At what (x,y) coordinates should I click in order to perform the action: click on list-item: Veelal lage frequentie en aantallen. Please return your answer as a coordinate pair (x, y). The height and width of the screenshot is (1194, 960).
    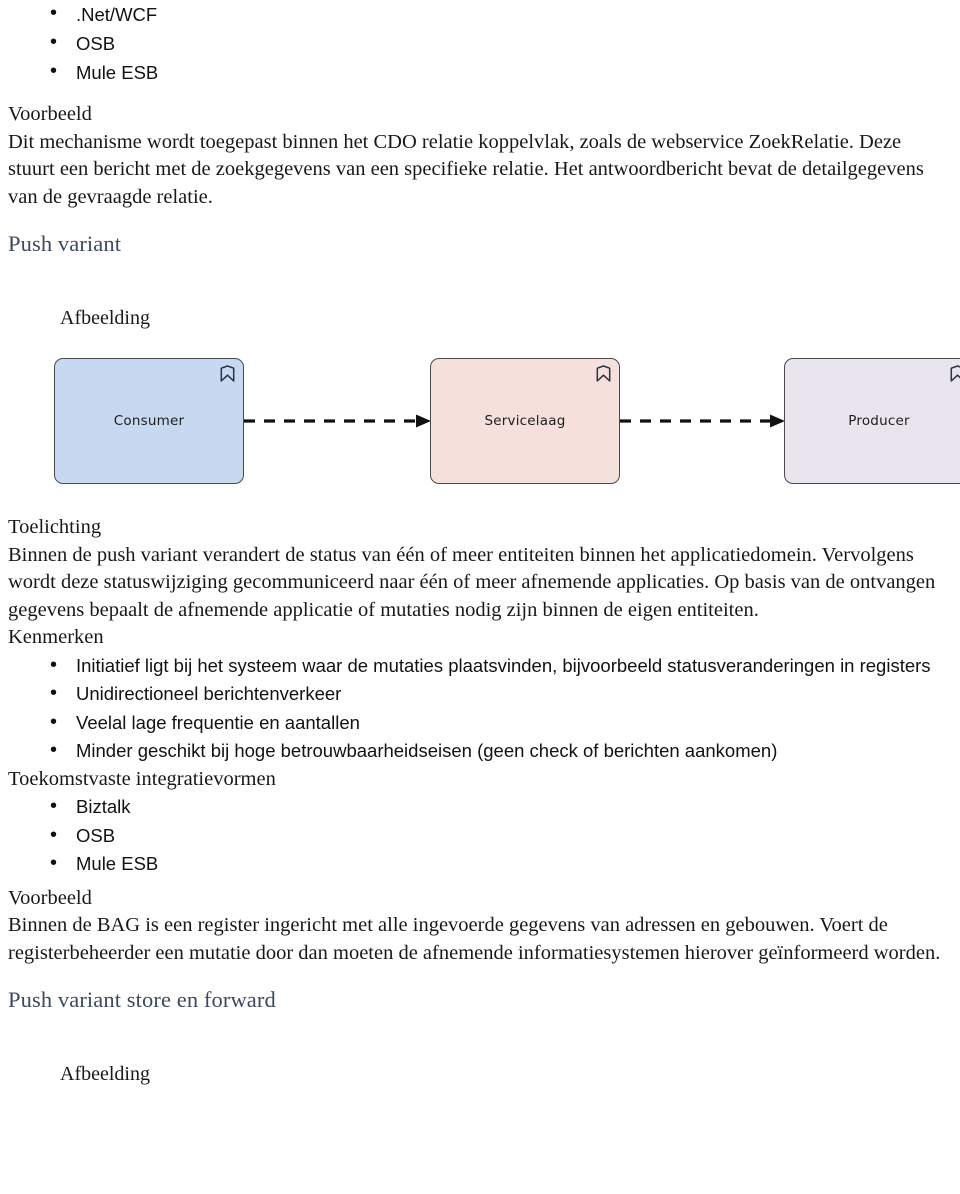
    Looking at the image, I should click on (480, 723).